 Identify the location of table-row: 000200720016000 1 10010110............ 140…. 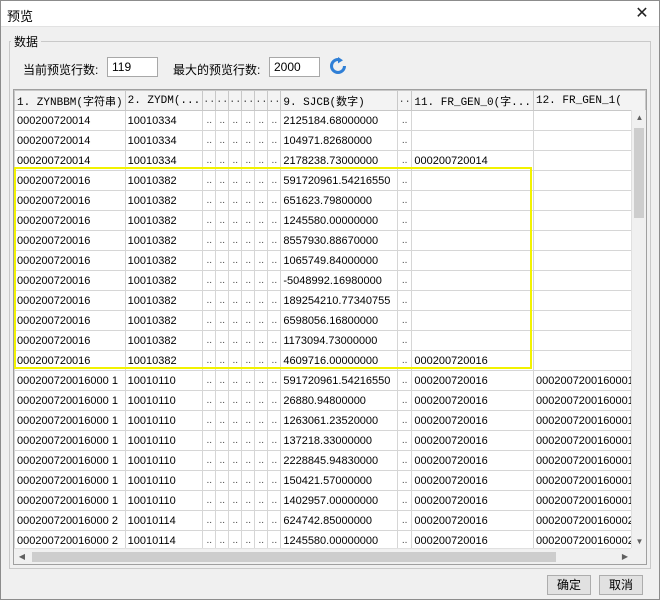
(330, 500).